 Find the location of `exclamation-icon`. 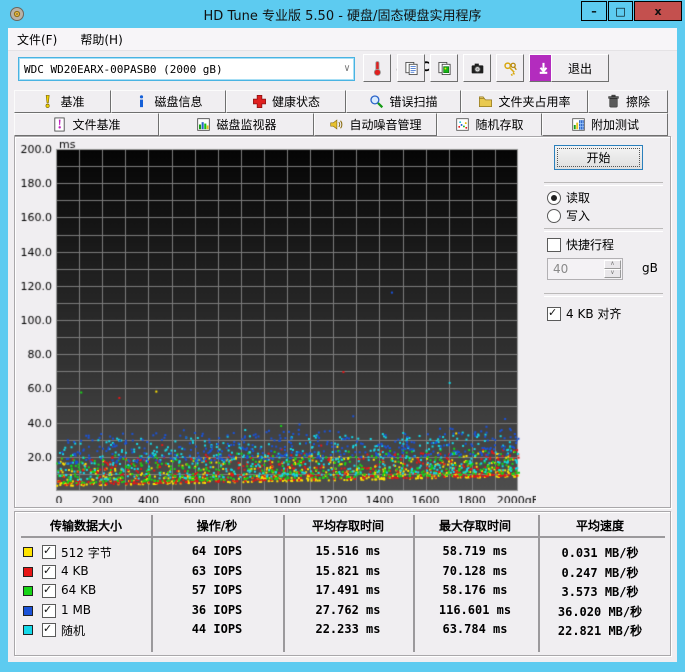

exclamation-icon is located at coordinates (48, 101).